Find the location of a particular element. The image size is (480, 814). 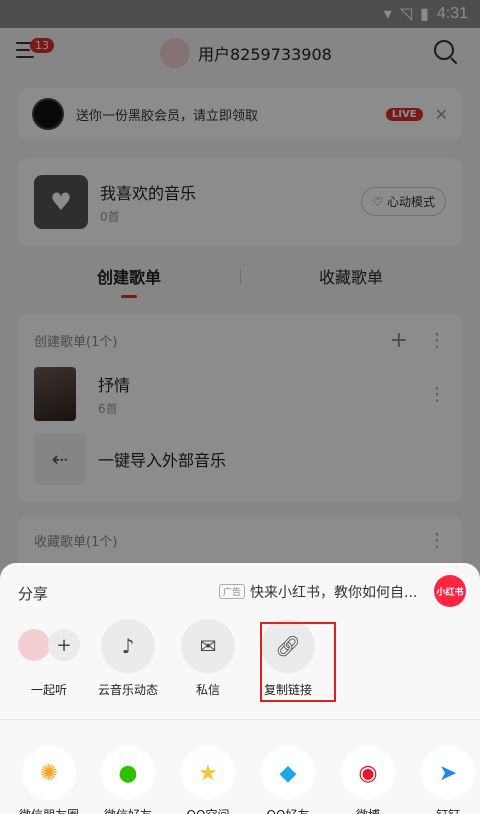

copy-link-highlight is located at coordinates (298, 662).